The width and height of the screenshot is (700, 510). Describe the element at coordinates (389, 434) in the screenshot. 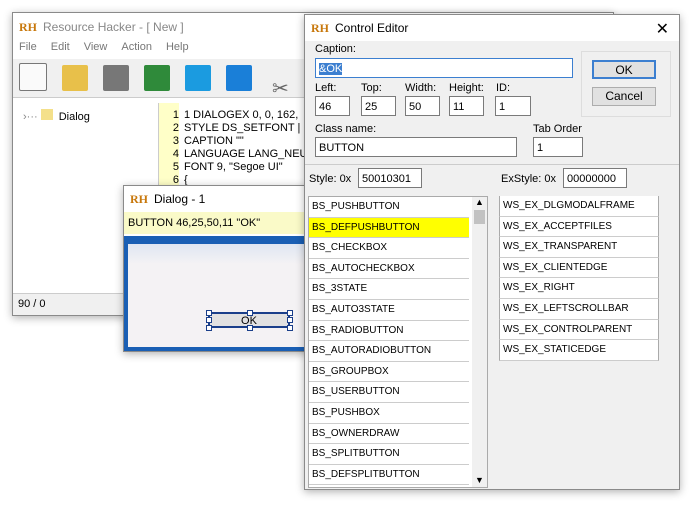

I see `style-item: BS_OWNERDRAW` at that location.